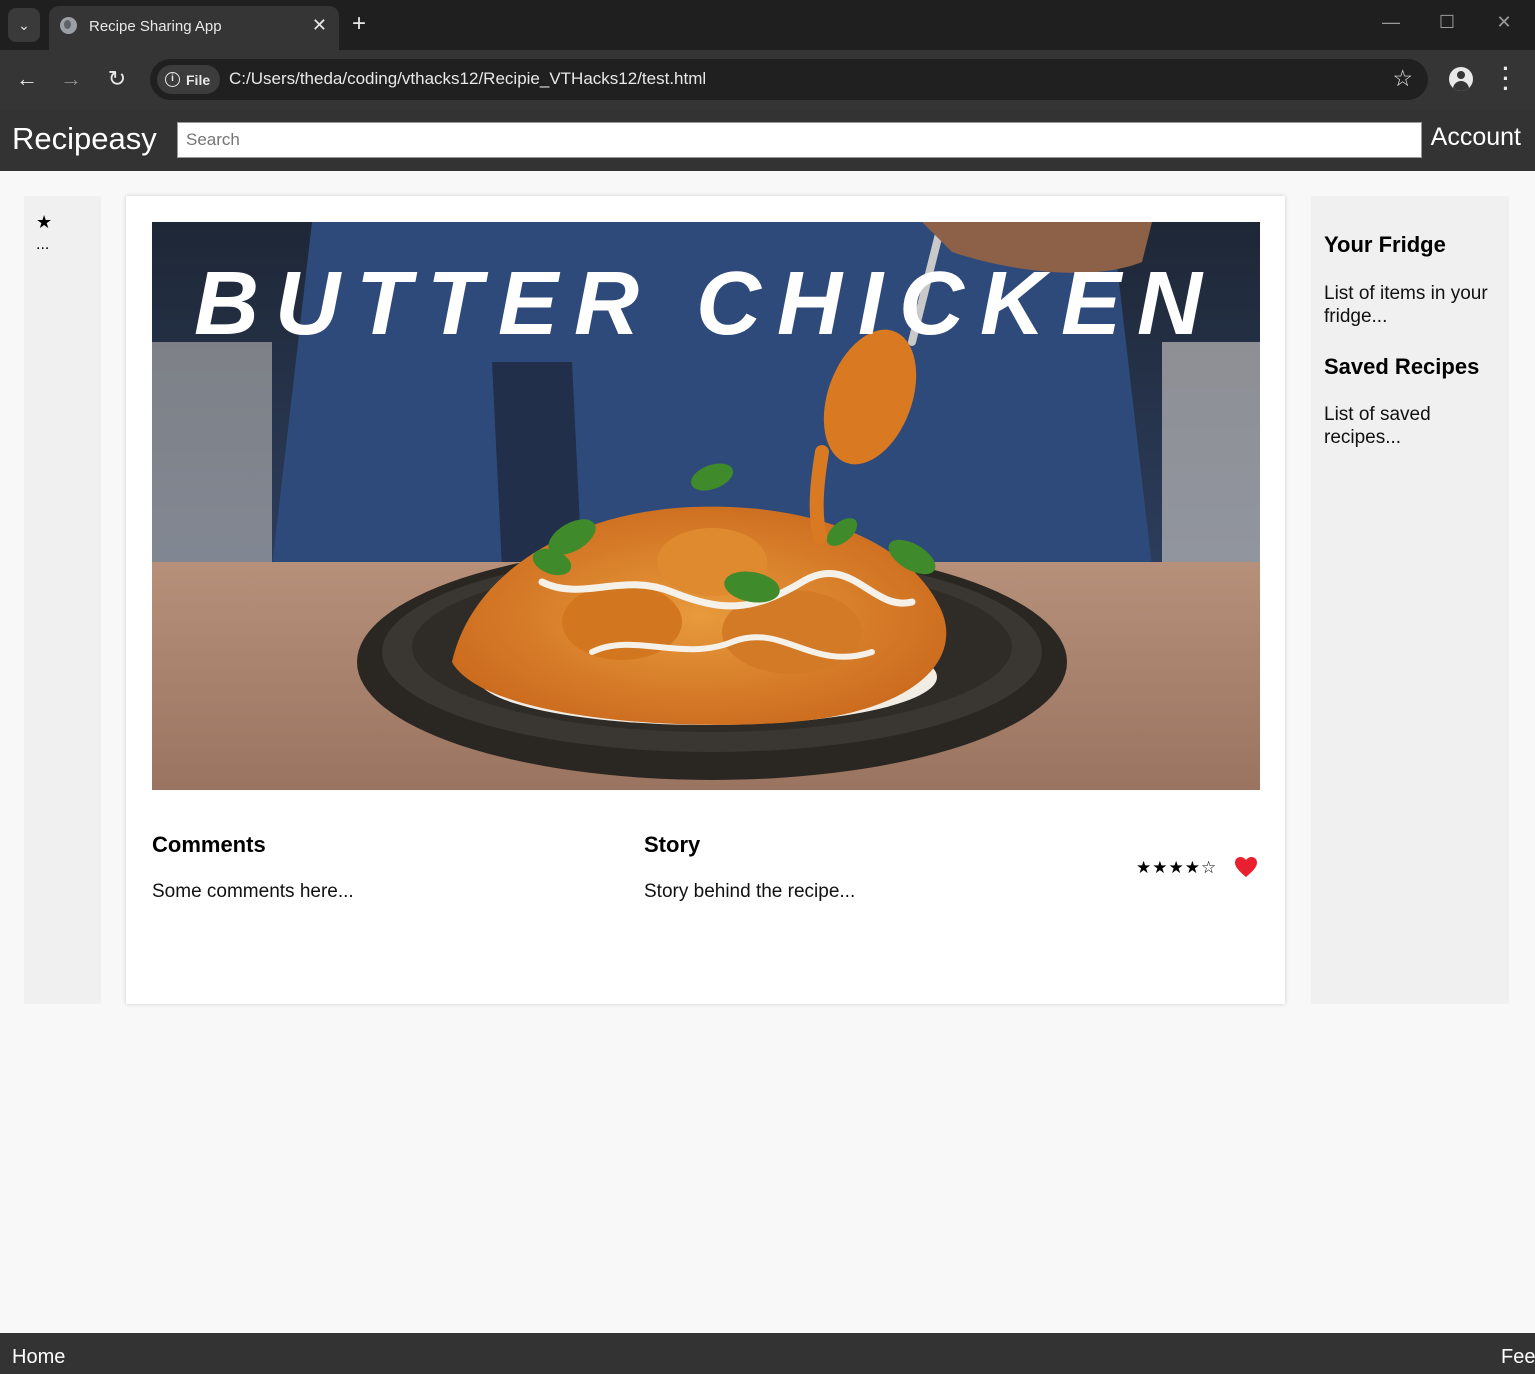 This screenshot has width=1535, height=1374. What do you see at coordinates (1447, 22) in the screenshot?
I see `maximize-icon: ☐` at bounding box center [1447, 22].